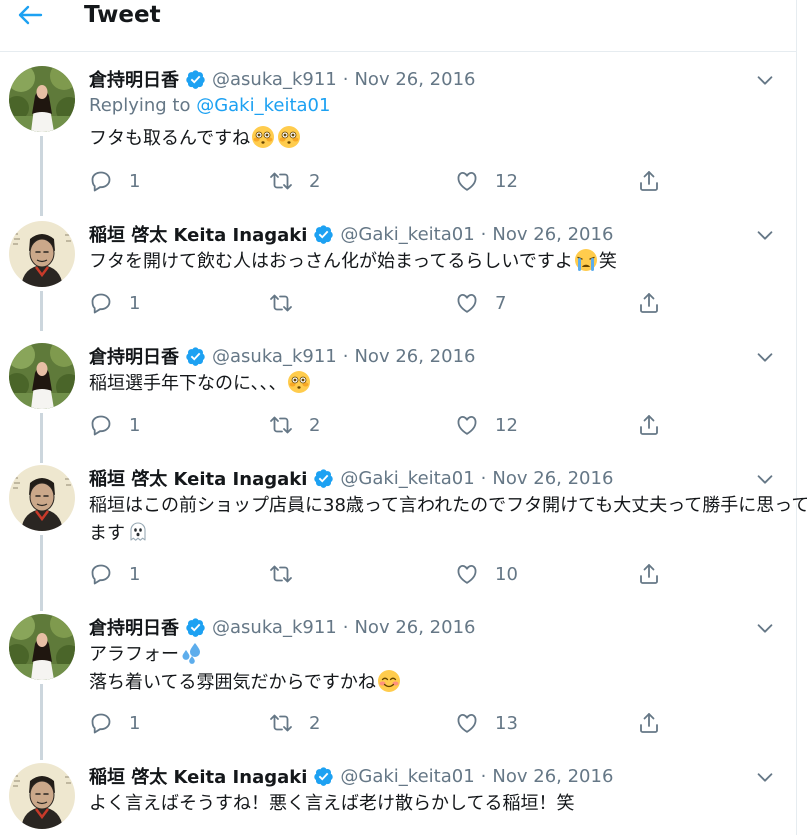 This screenshot has width=807, height=835. I want to click on share-icon, so click(649, 181).